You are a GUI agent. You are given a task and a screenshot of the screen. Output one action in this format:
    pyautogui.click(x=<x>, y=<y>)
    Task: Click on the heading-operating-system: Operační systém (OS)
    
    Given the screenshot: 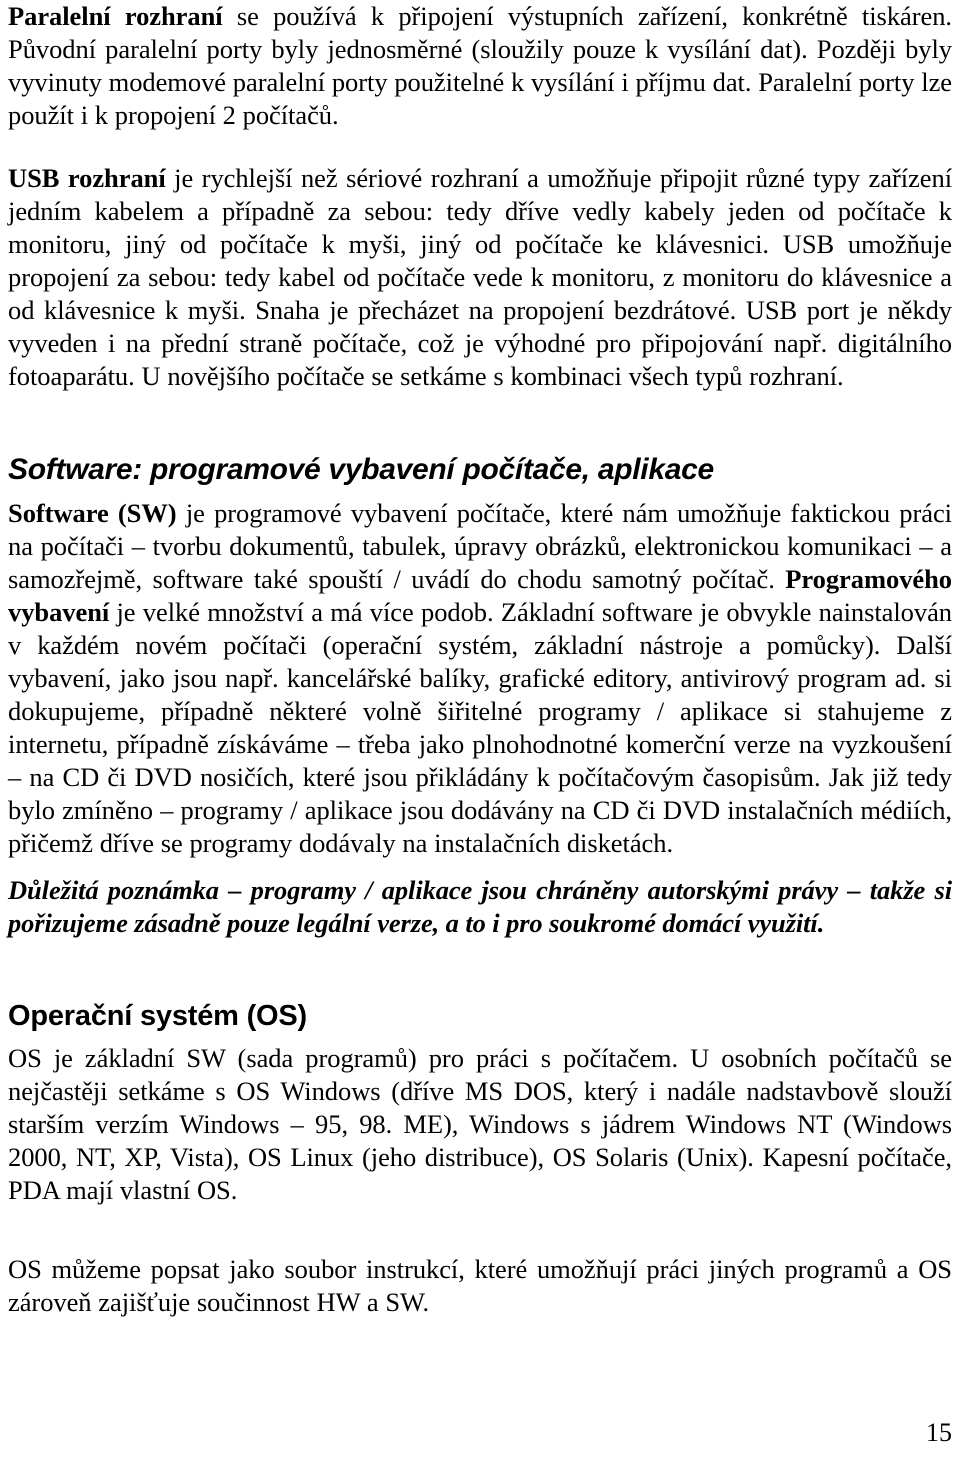 What is the action you would take?
    pyautogui.click(x=157, y=1016)
    